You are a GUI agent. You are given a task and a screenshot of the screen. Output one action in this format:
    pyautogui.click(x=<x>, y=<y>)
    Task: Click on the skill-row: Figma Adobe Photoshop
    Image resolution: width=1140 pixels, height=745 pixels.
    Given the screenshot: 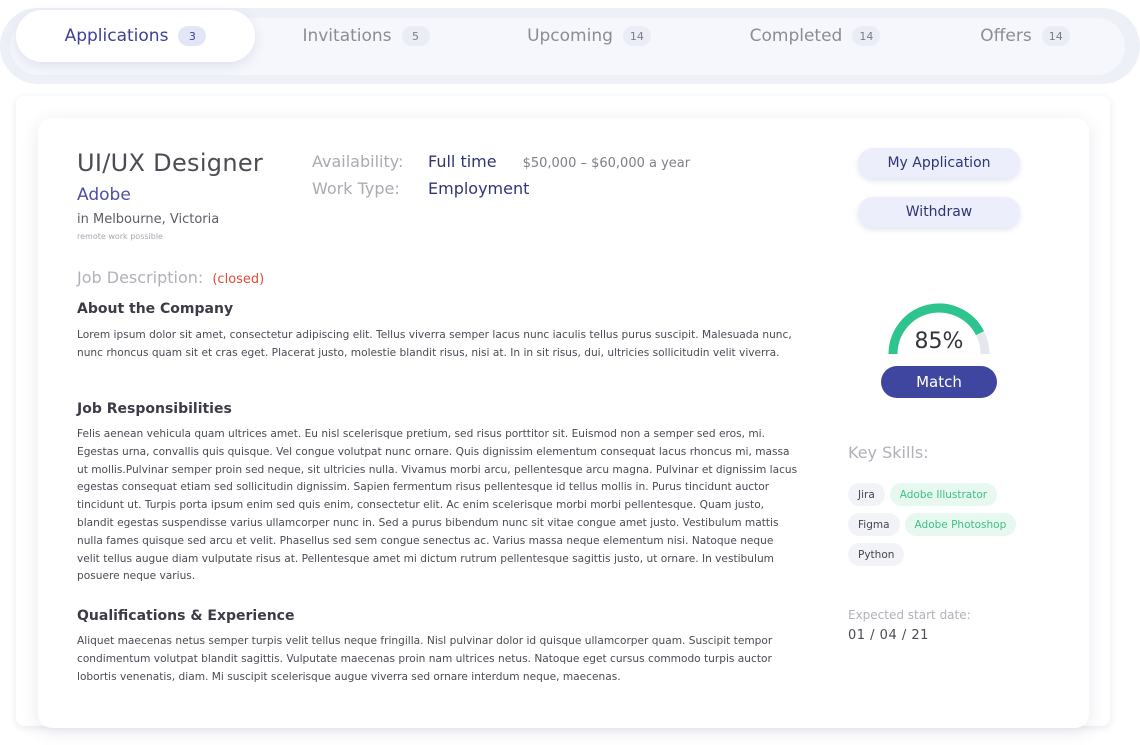 What is the action you would take?
    pyautogui.click(x=958, y=524)
    